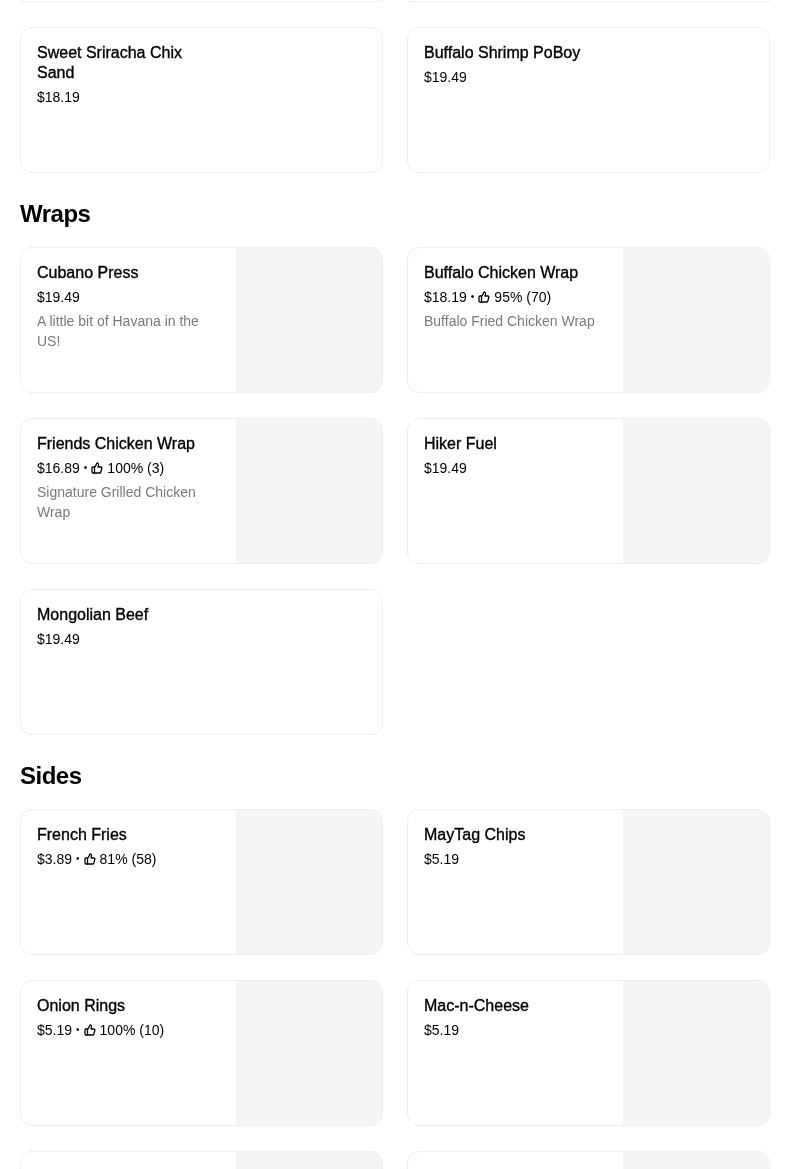 The height and width of the screenshot is (1169, 804). What do you see at coordinates (588, 491) in the screenshot?
I see `menu-card: Hiker Fuel $19.49` at bounding box center [588, 491].